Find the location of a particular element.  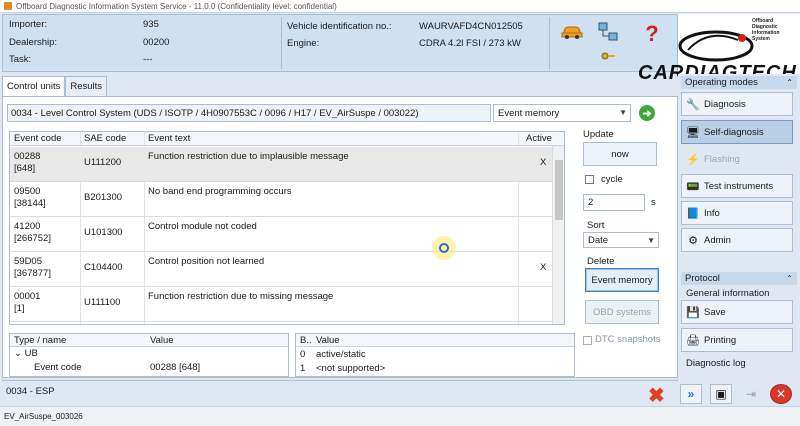

dtc-snapshots-checkbox is located at coordinates (587, 340).